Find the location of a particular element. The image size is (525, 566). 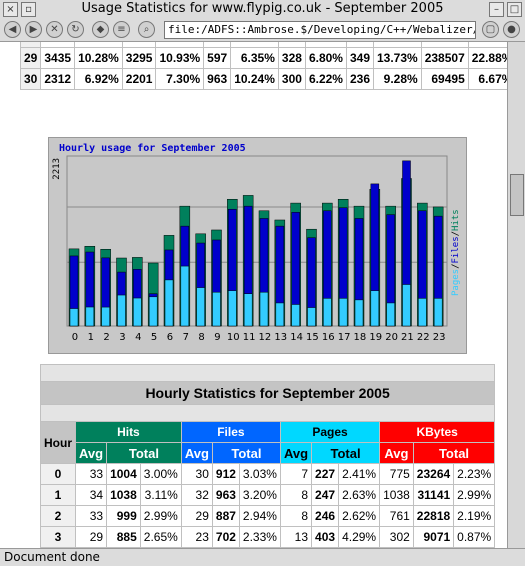

back-icon: ◀ is located at coordinates (12, 29).